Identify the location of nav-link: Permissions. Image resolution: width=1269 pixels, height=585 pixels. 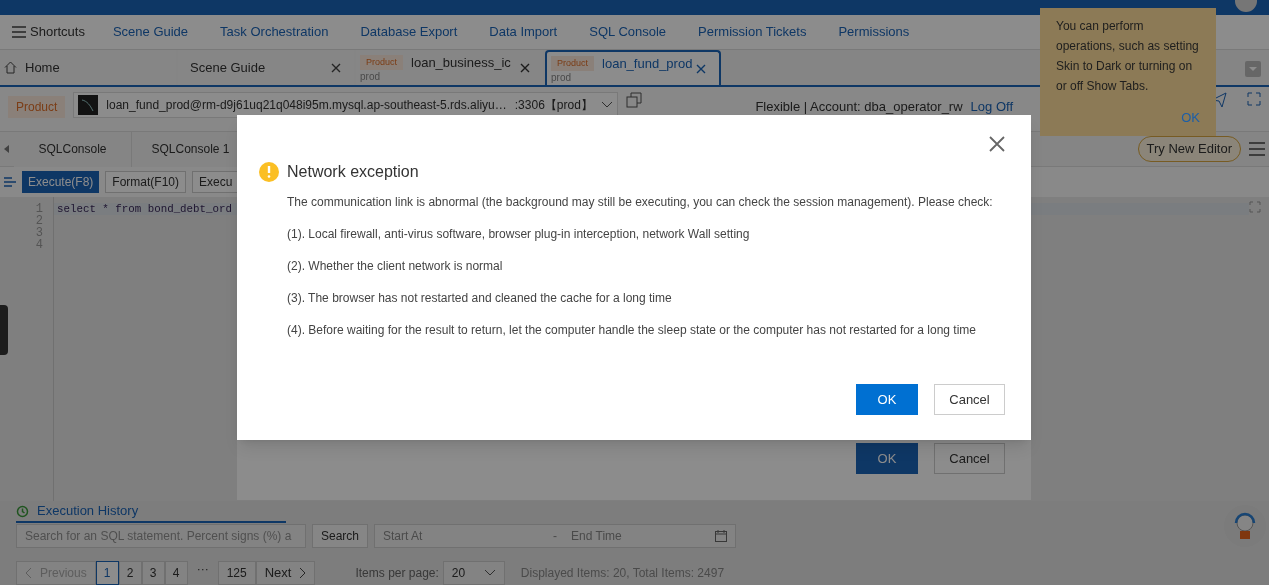
(874, 32).